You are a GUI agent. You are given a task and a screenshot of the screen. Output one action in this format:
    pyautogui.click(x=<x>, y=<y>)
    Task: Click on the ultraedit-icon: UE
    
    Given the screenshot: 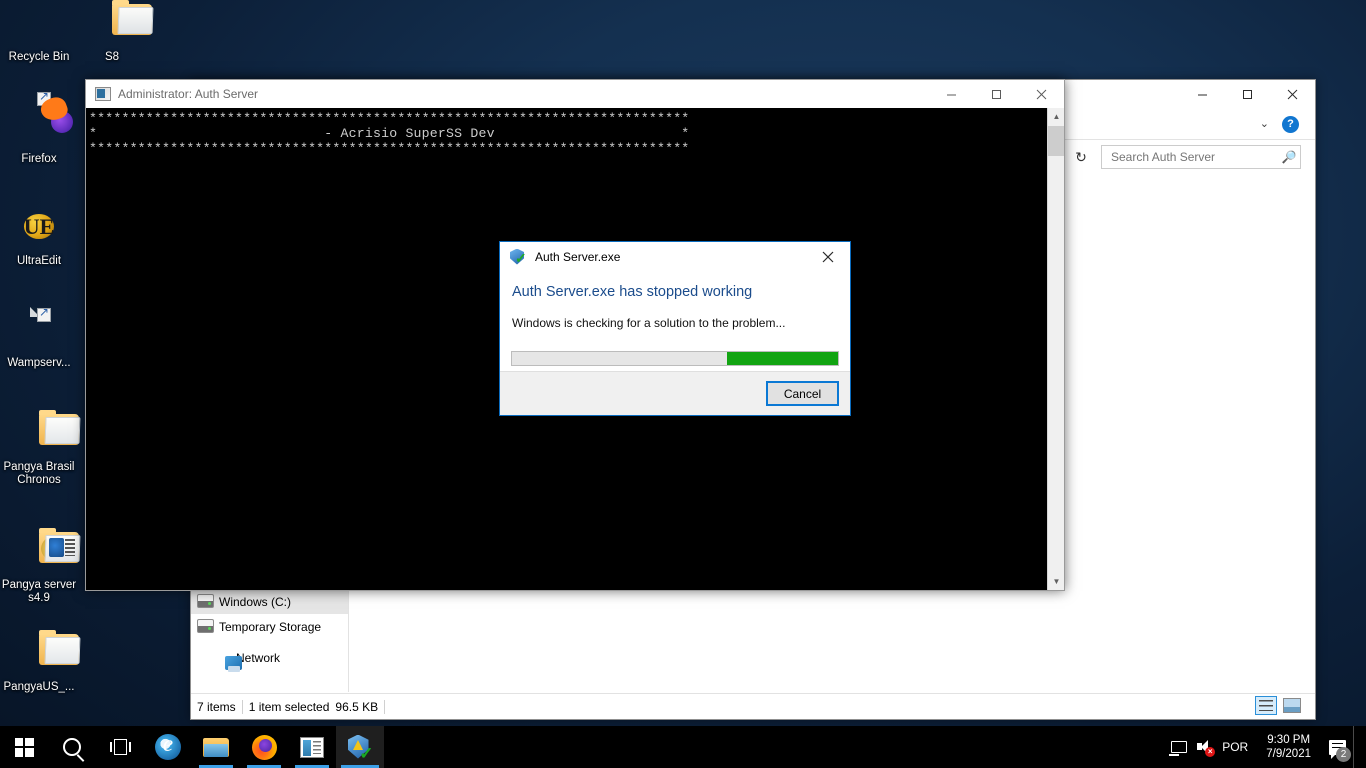 What is the action you would take?
    pyautogui.click(x=39, y=229)
    